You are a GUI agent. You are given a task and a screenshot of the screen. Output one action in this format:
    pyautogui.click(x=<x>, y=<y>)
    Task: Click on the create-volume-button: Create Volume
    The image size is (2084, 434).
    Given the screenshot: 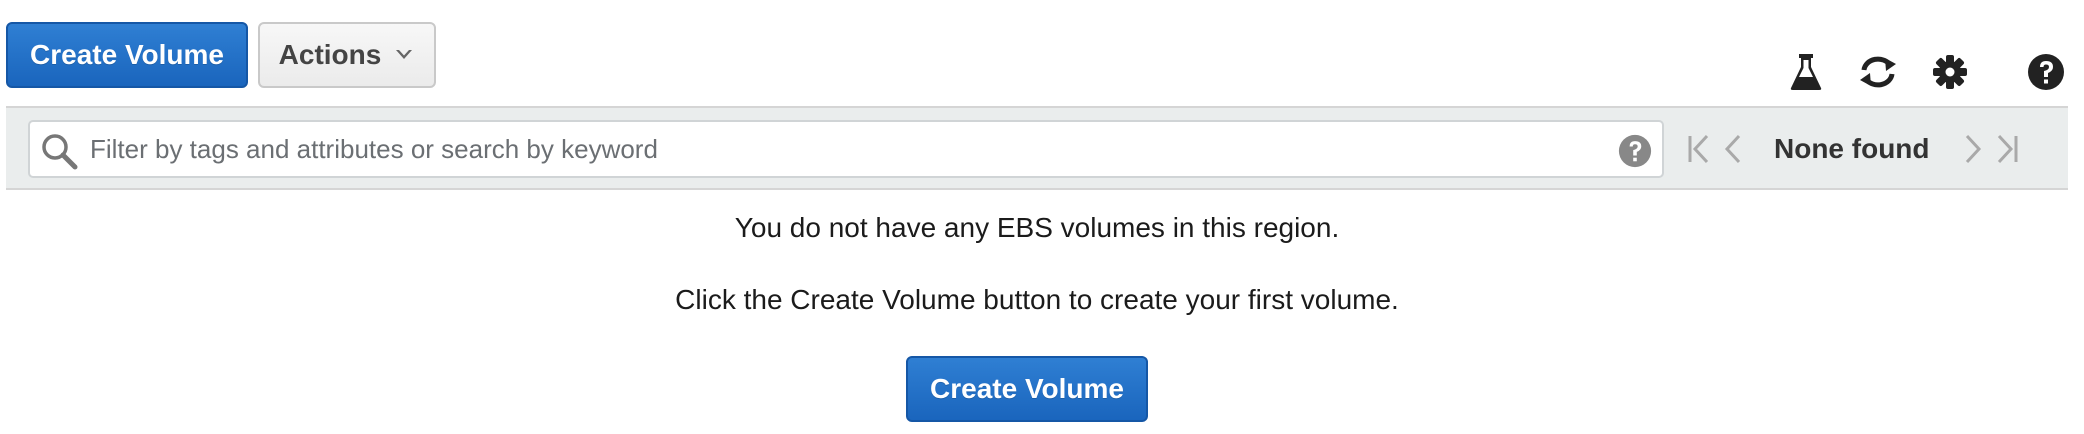 What is the action you would take?
    pyautogui.click(x=127, y=55)
    